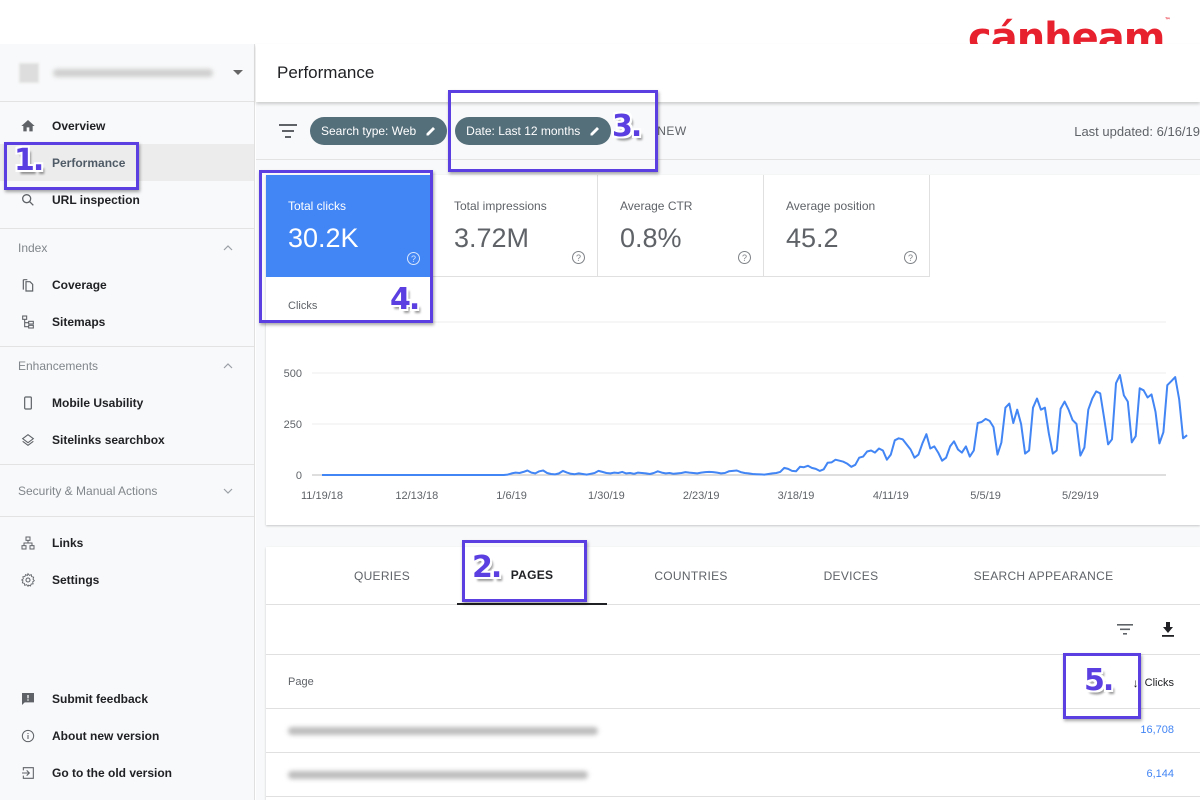 The width and height of the screenshot is (1200, 800). Describe the element at coordinates (293, 374) in the screenshot. I see `y-tick-label: 500` at that location.